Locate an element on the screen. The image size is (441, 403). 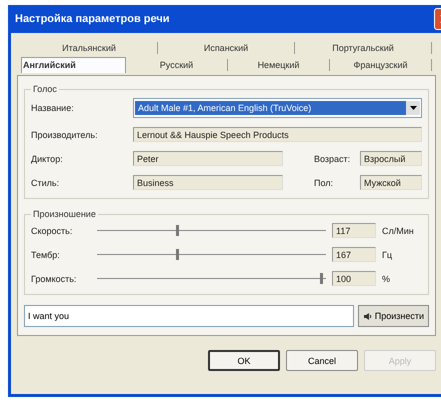
unit-label: % is located at coordinates (387, 279).